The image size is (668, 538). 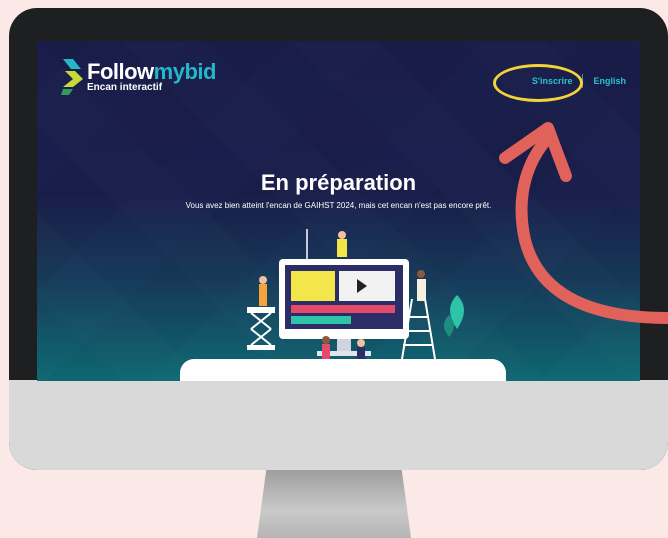 What do you see at coordinates (338, 182) in the screenshot?
I see `page-title: En préparation` at bounding box center [338, 182].